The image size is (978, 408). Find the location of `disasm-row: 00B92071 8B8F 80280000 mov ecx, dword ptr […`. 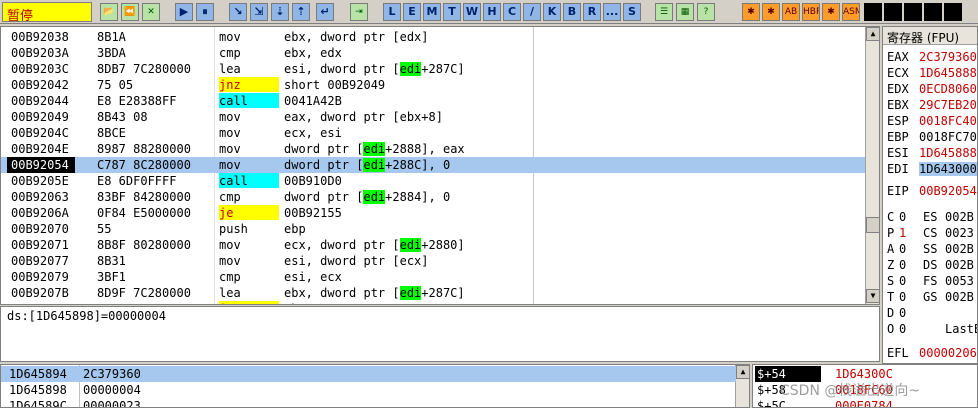

disasm-row: 00B92071 8B8F 80280000 mov ecx, dword ptr [… is located at coordinates (433, 245).